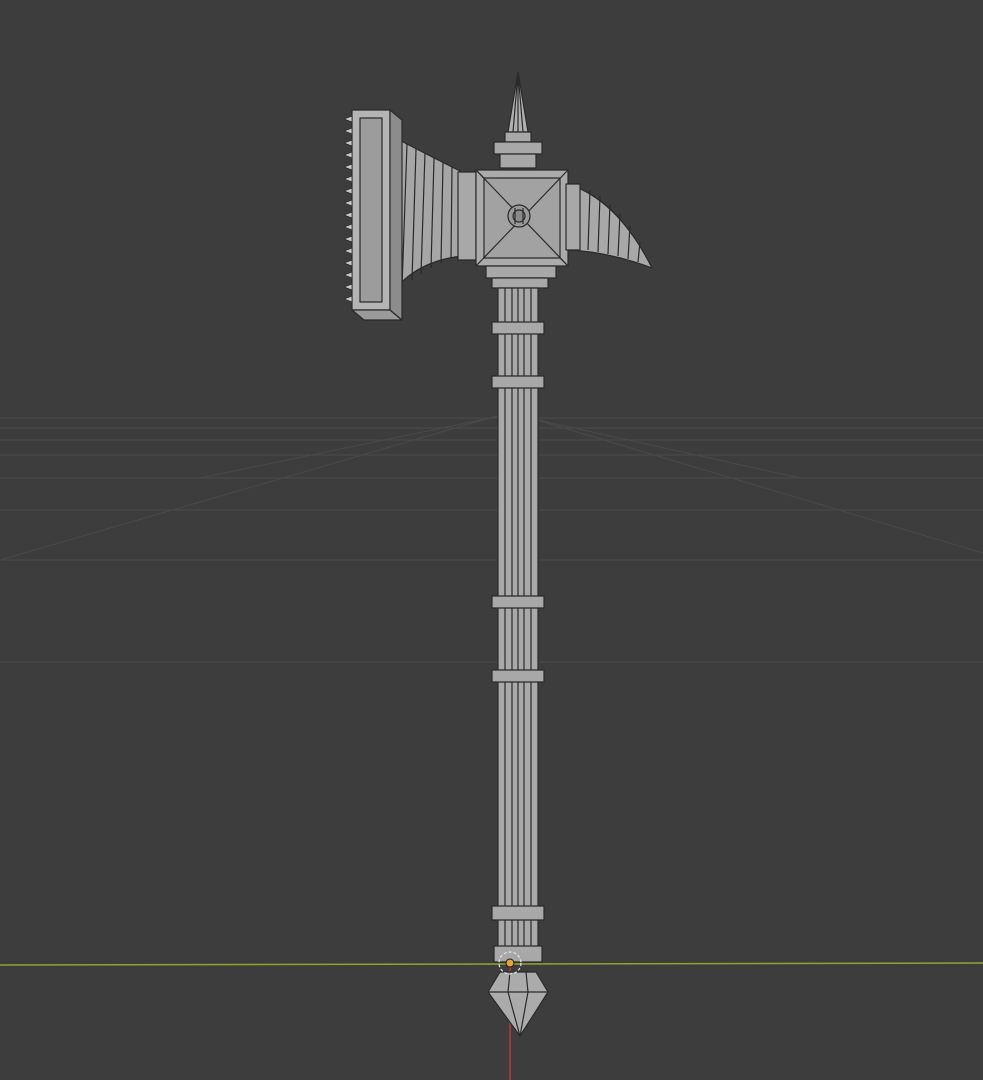  What do you see at coordinates (609, 226) in the screenshot?
I see `rear-spike` at bounding box center [609, 226].